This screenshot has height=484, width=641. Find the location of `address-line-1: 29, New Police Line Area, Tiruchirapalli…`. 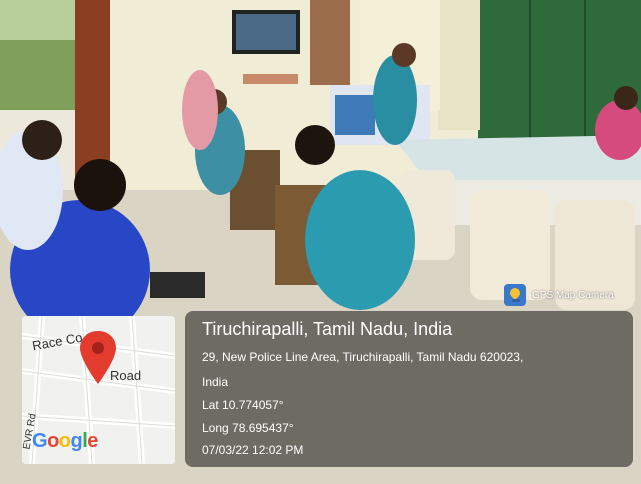

address-line-1: 29, New Police Line Area, Tiruchirapalli… is located at coordinates (363, 357).